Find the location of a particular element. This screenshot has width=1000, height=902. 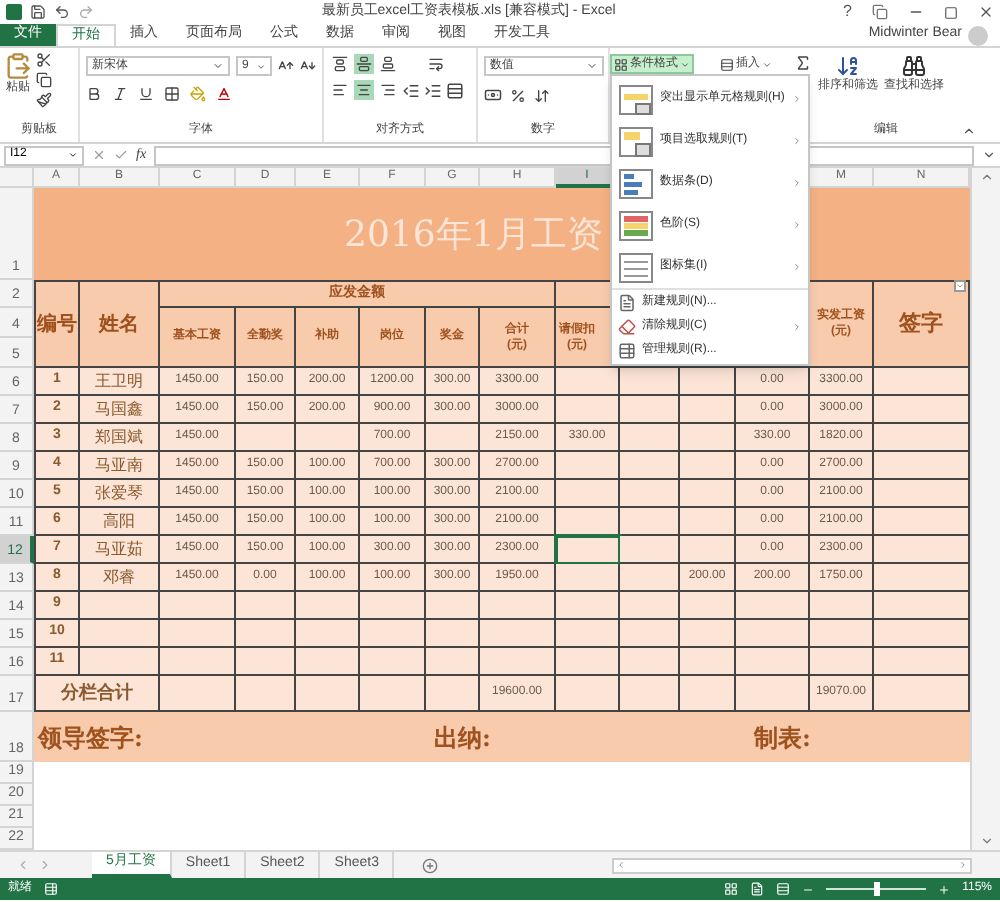

table-cell: 马亚南 is located at coordinates (120, 466).